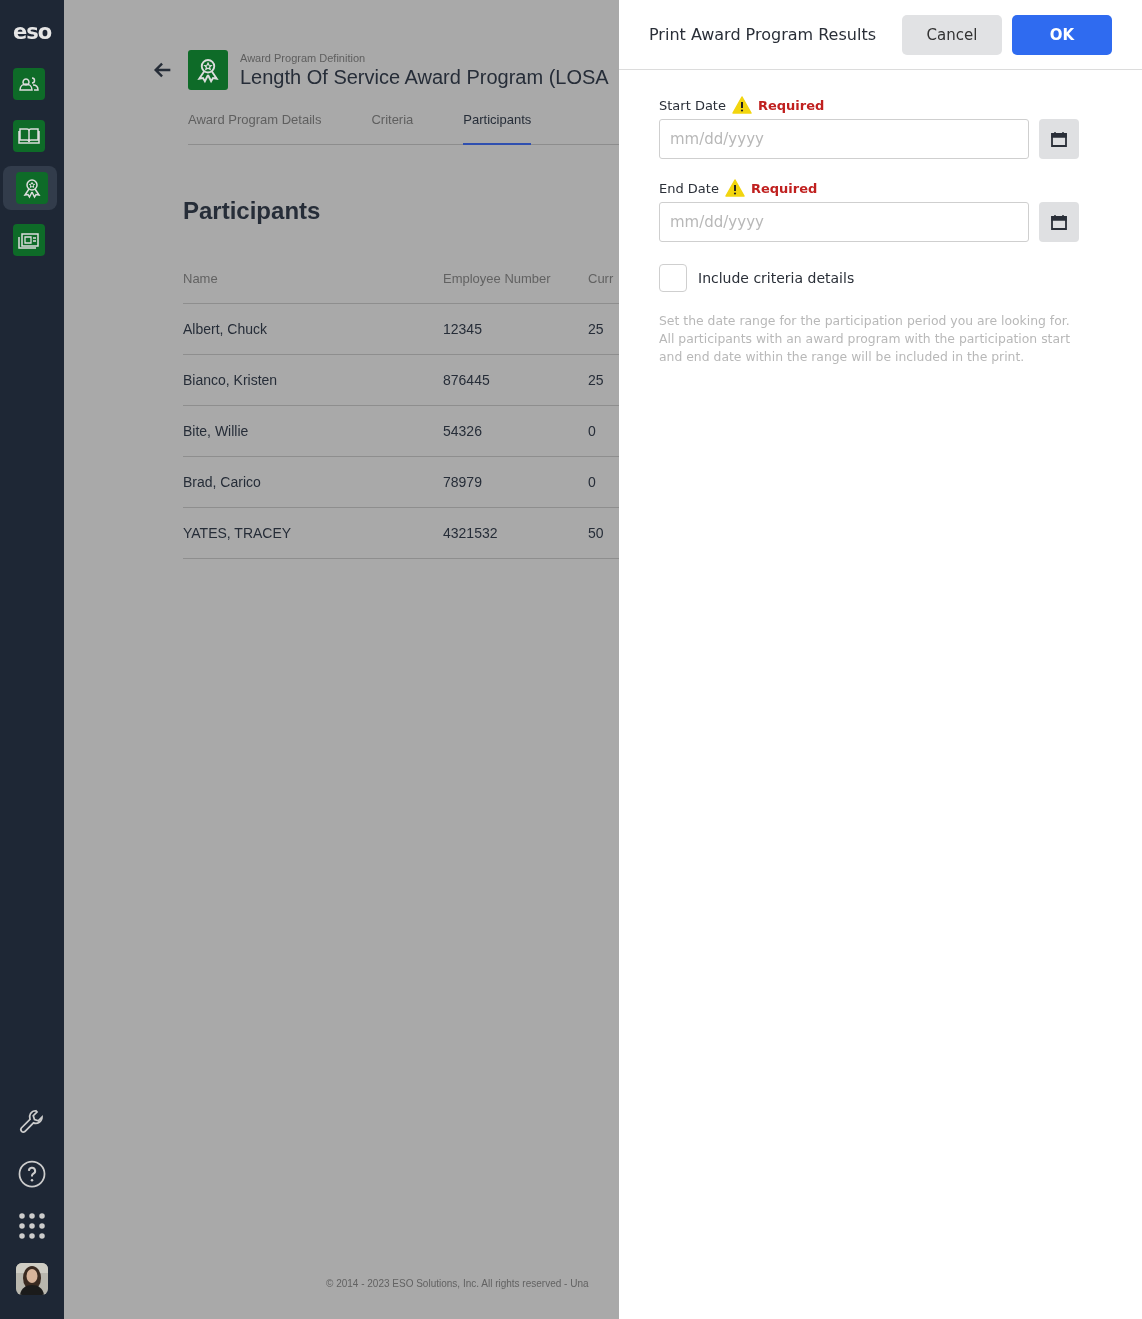 The height and width of the screenshot is (1319, 1142). I want to click on checkbox, so click(673, 278).